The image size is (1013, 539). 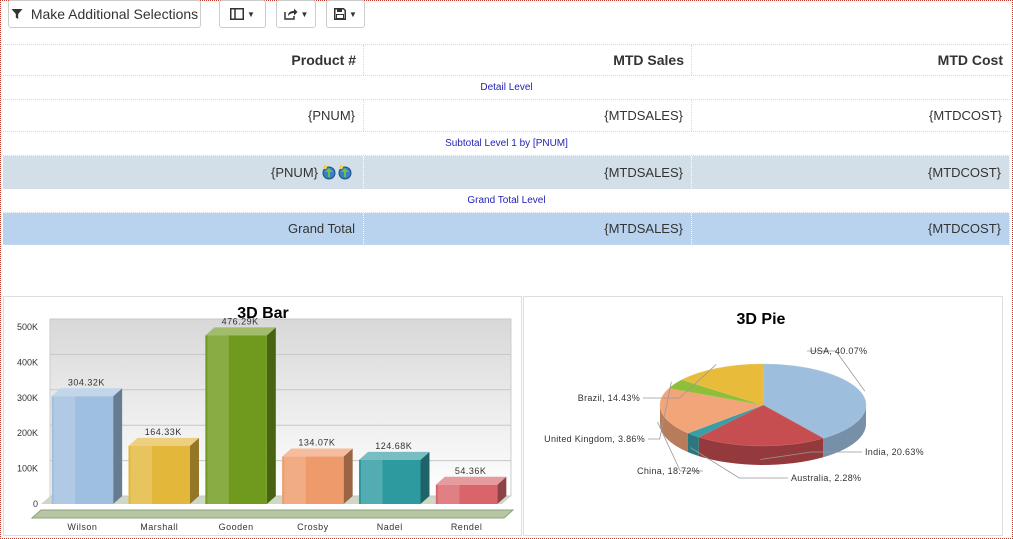 I want to click on drill-down-icon, so click(x=338, y=172).